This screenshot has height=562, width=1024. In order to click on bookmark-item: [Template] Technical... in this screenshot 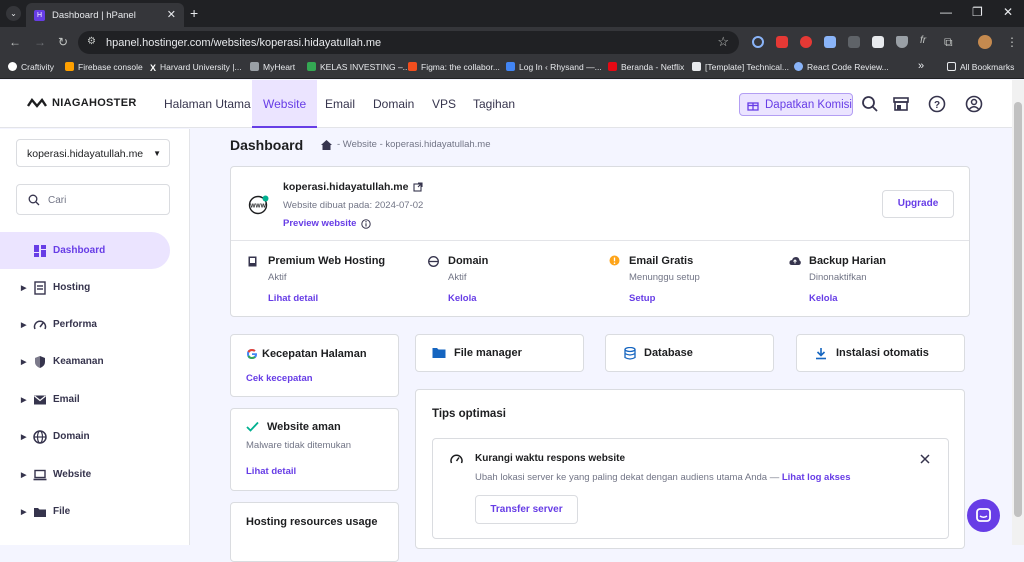, I will do `click(740, 67)`.